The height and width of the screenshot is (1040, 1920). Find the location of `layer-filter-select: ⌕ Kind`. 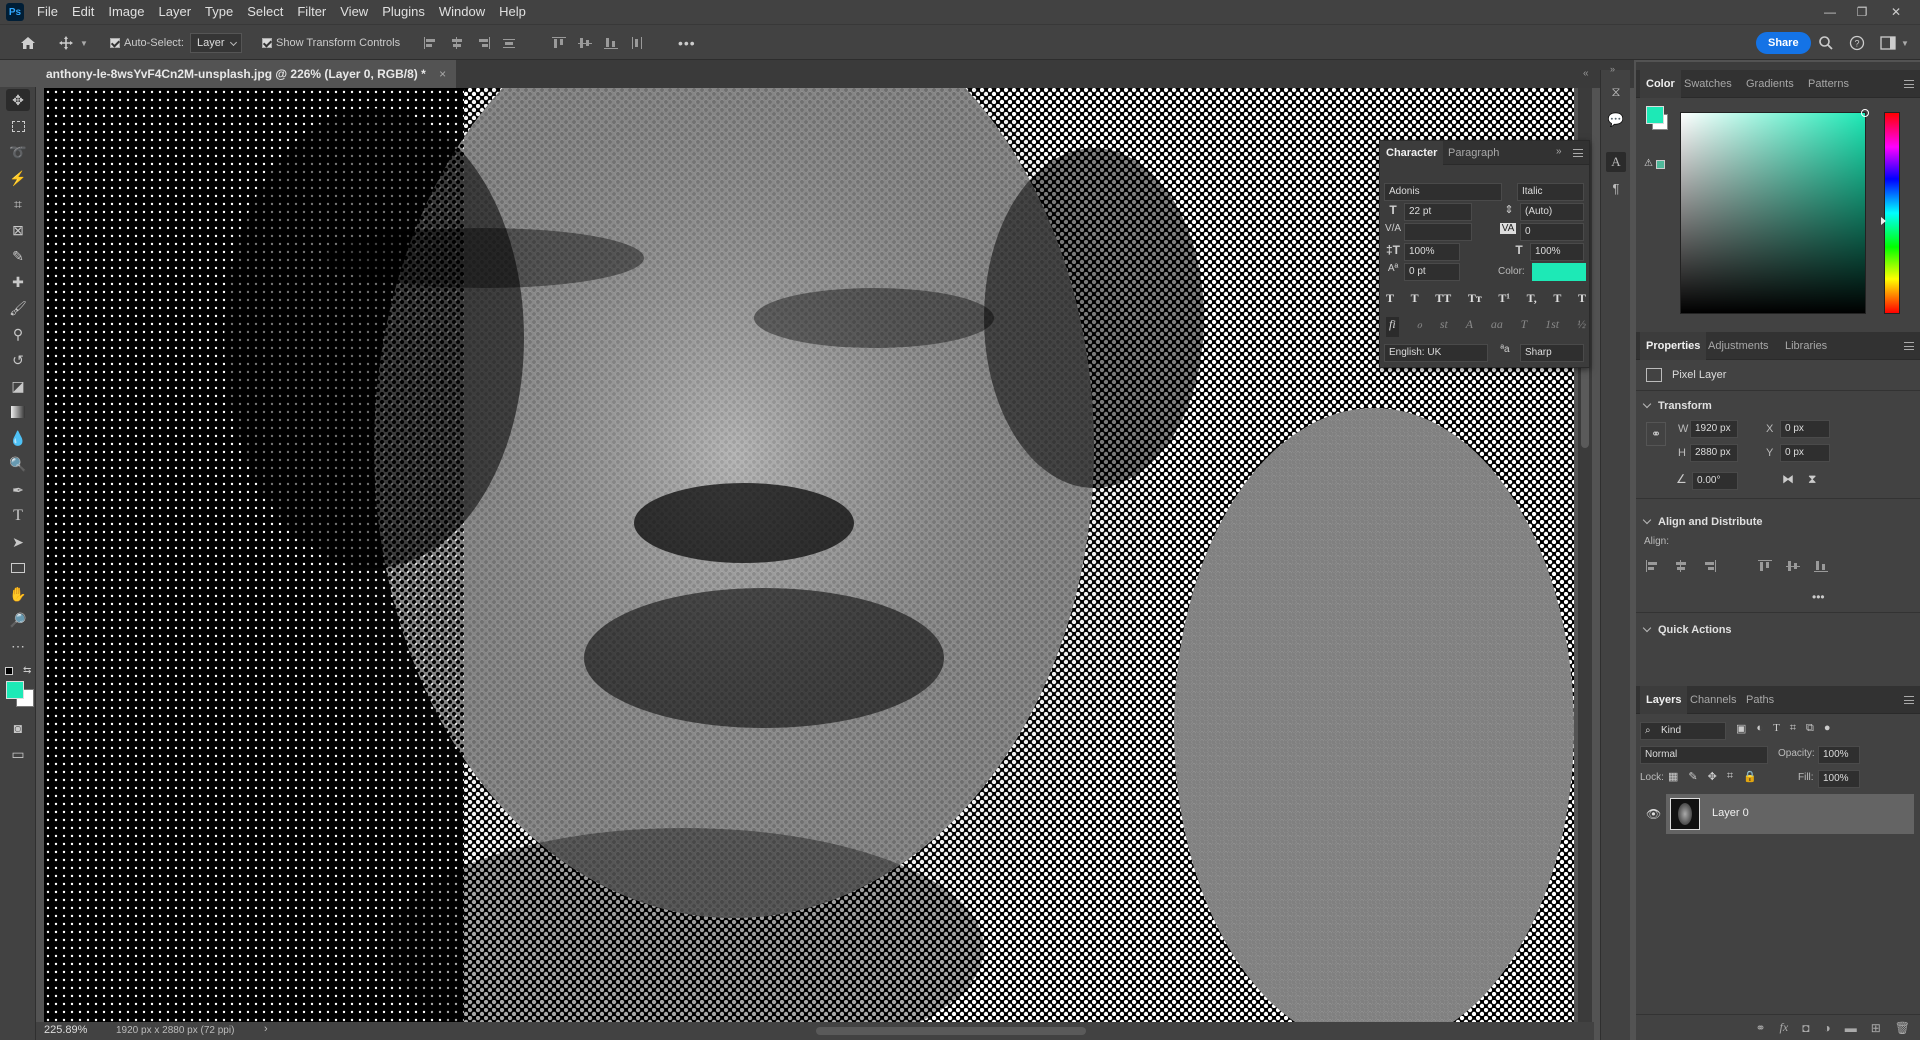

layer-filter-select: ⌕ Kind is located at coordinates (1683, 731).